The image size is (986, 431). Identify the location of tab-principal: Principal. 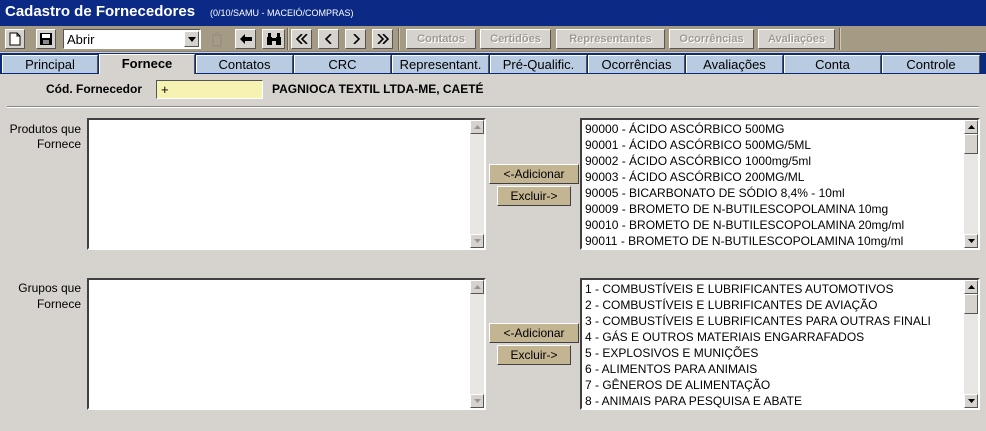
(50, 64).